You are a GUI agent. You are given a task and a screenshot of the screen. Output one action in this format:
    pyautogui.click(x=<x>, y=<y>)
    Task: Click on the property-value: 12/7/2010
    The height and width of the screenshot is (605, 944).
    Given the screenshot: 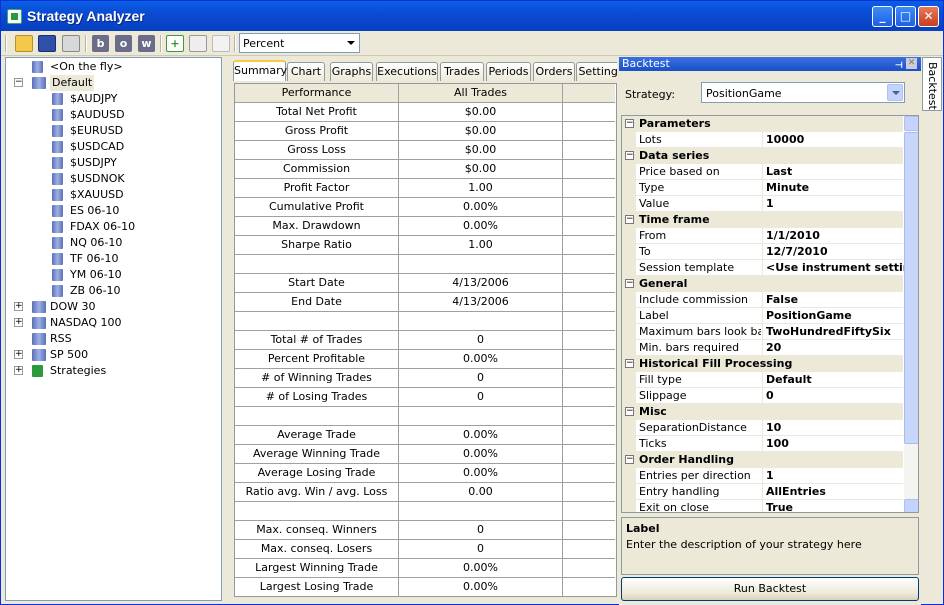 What is the action you would take?
    pyautogui.click(x=833, y=252)
    